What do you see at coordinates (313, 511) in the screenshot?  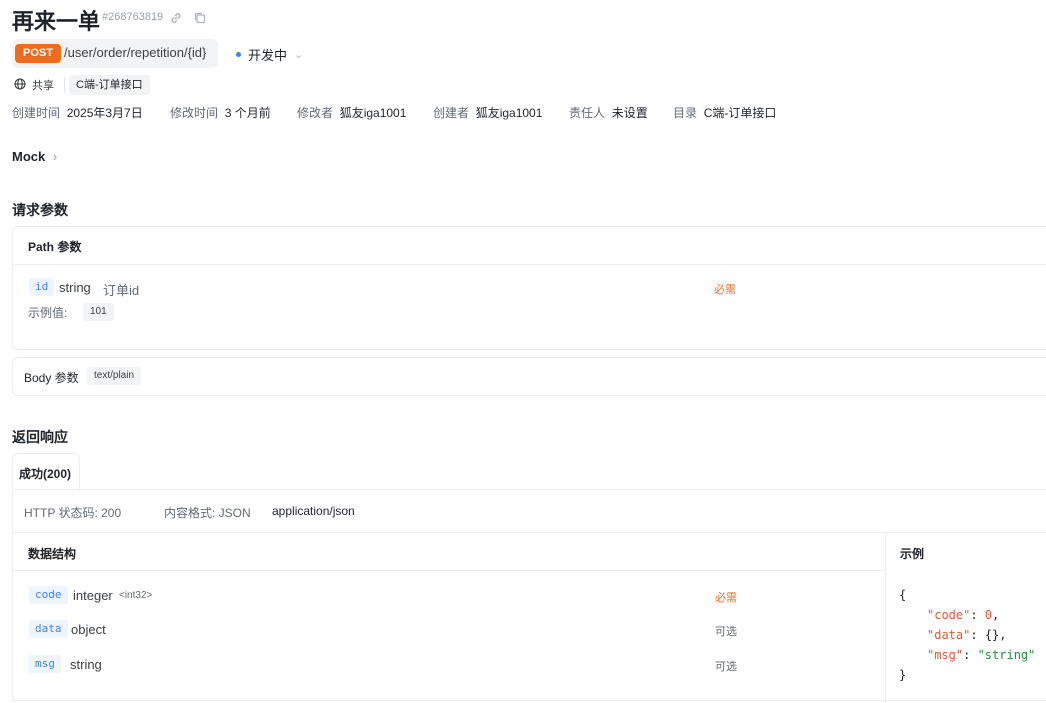 I see `mime-type: application/json` at bounding box center [313, 511].